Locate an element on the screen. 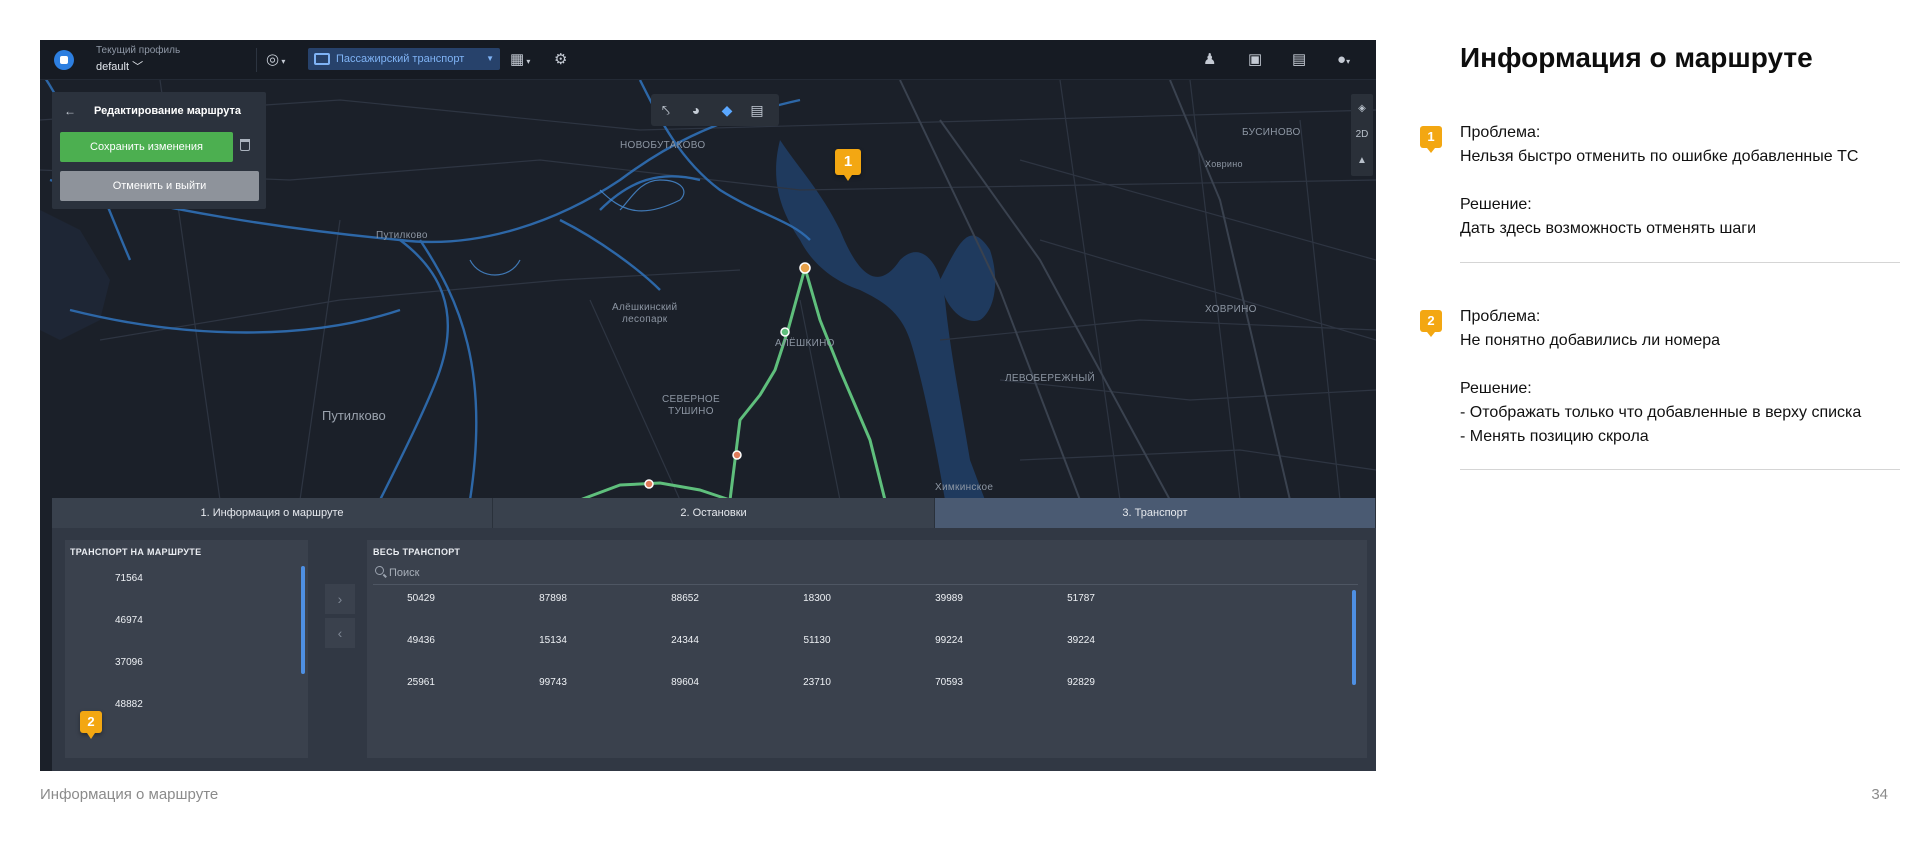 Image resolution: width=1920 pixels, height=842 pixels. route-transport-title: ТРАНСПОРТ НА МАРШРУТЕ is located at coordinates (136, 552).